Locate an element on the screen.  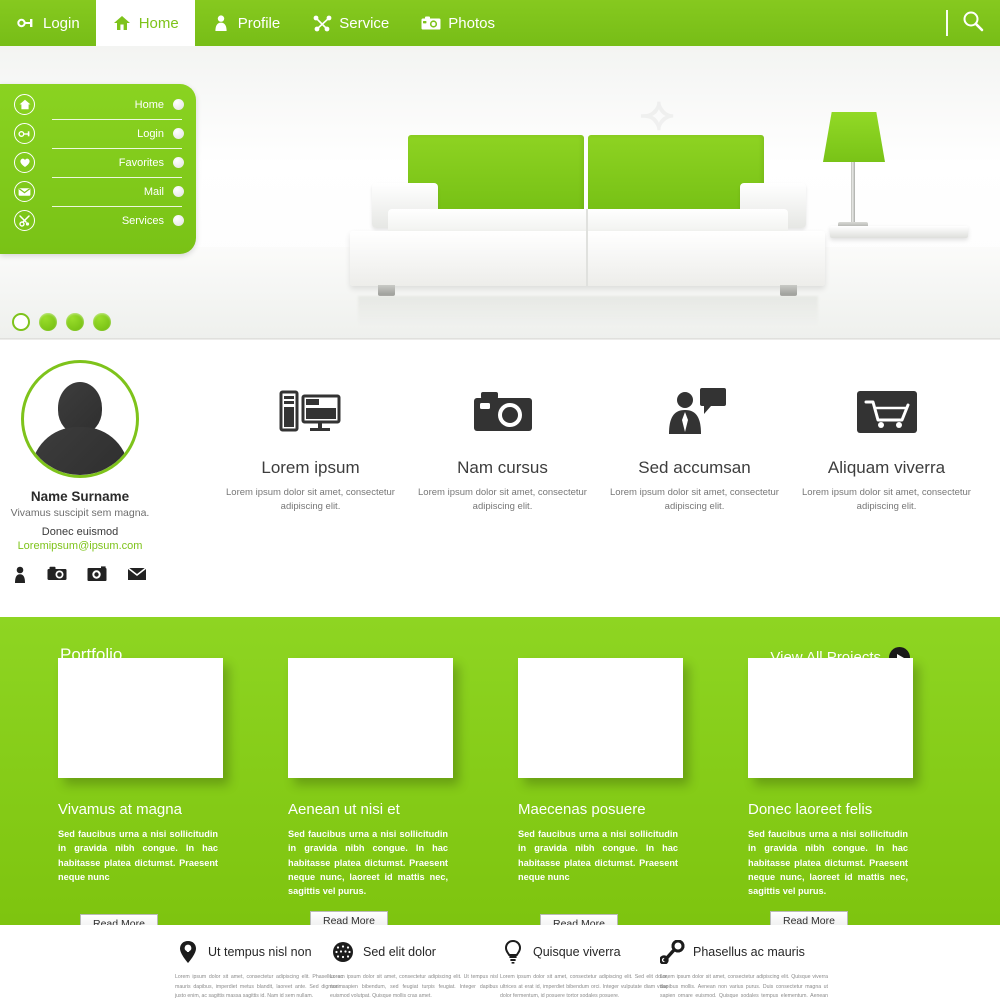
profile-name: Name Surname is located at coordinates (80, 496).